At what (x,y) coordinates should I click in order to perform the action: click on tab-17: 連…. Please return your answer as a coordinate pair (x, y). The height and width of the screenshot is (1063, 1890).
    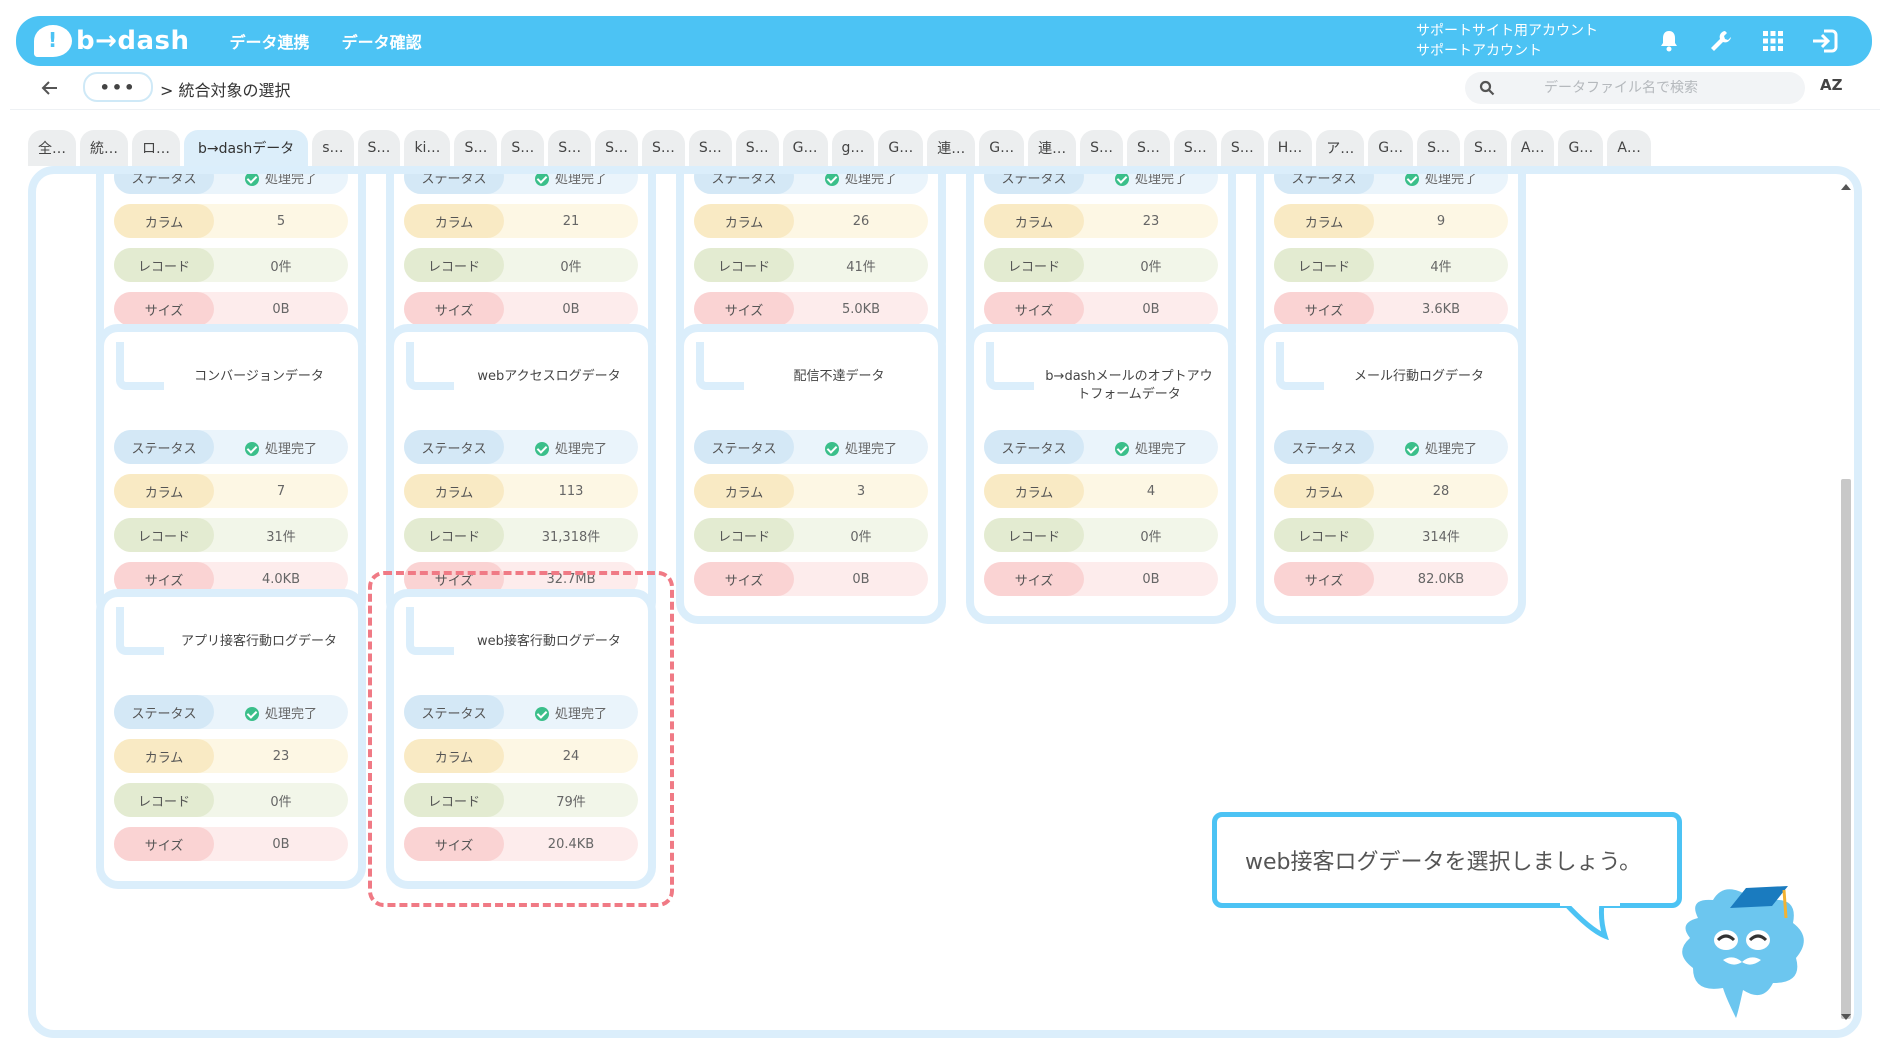
    Looking at the image, I should click on (951, 148).